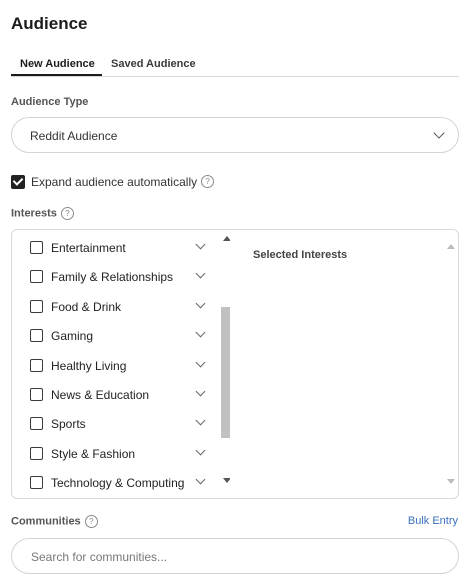  I want to click on interest-item: Entertainment, so click(128, 248).